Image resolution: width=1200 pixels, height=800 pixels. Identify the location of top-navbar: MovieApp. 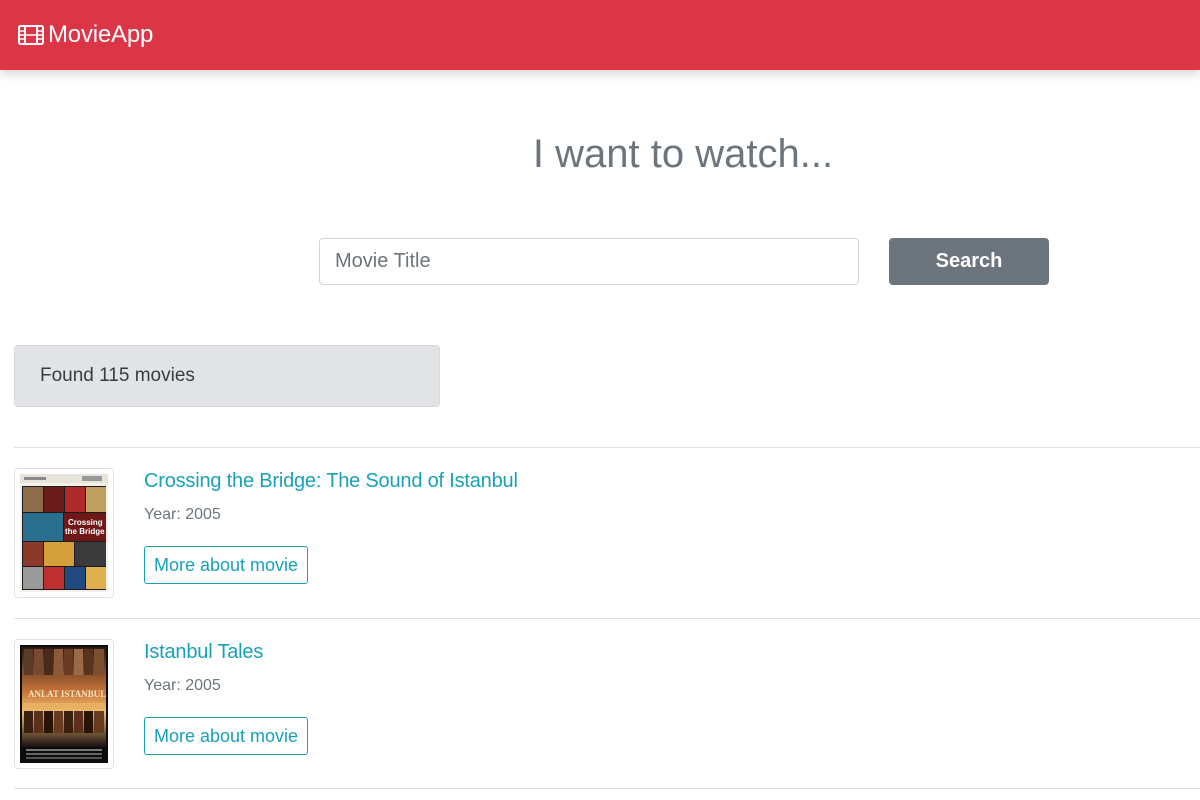
(600, 35).